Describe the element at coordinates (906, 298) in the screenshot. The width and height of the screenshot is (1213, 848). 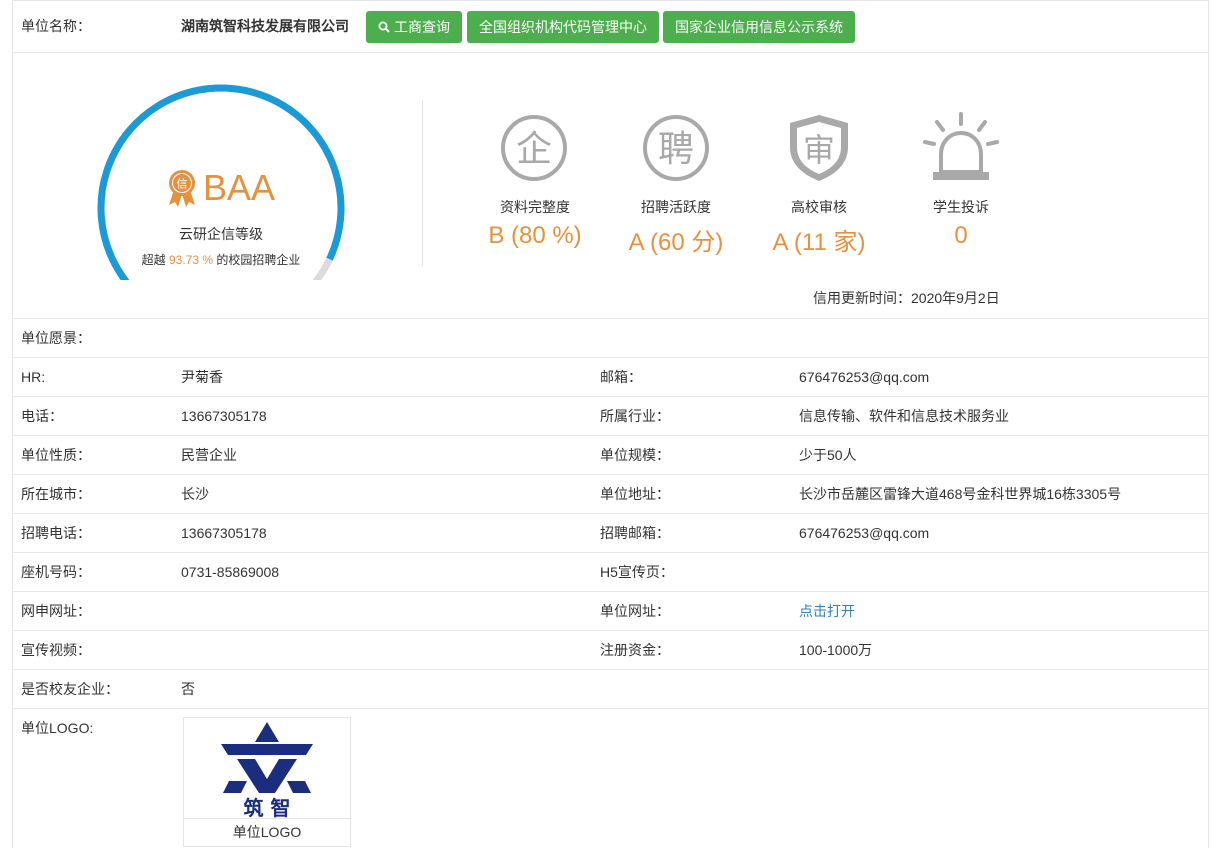
I see `credit-update-time: 信用更新时间：2020年9月2日` at that location.